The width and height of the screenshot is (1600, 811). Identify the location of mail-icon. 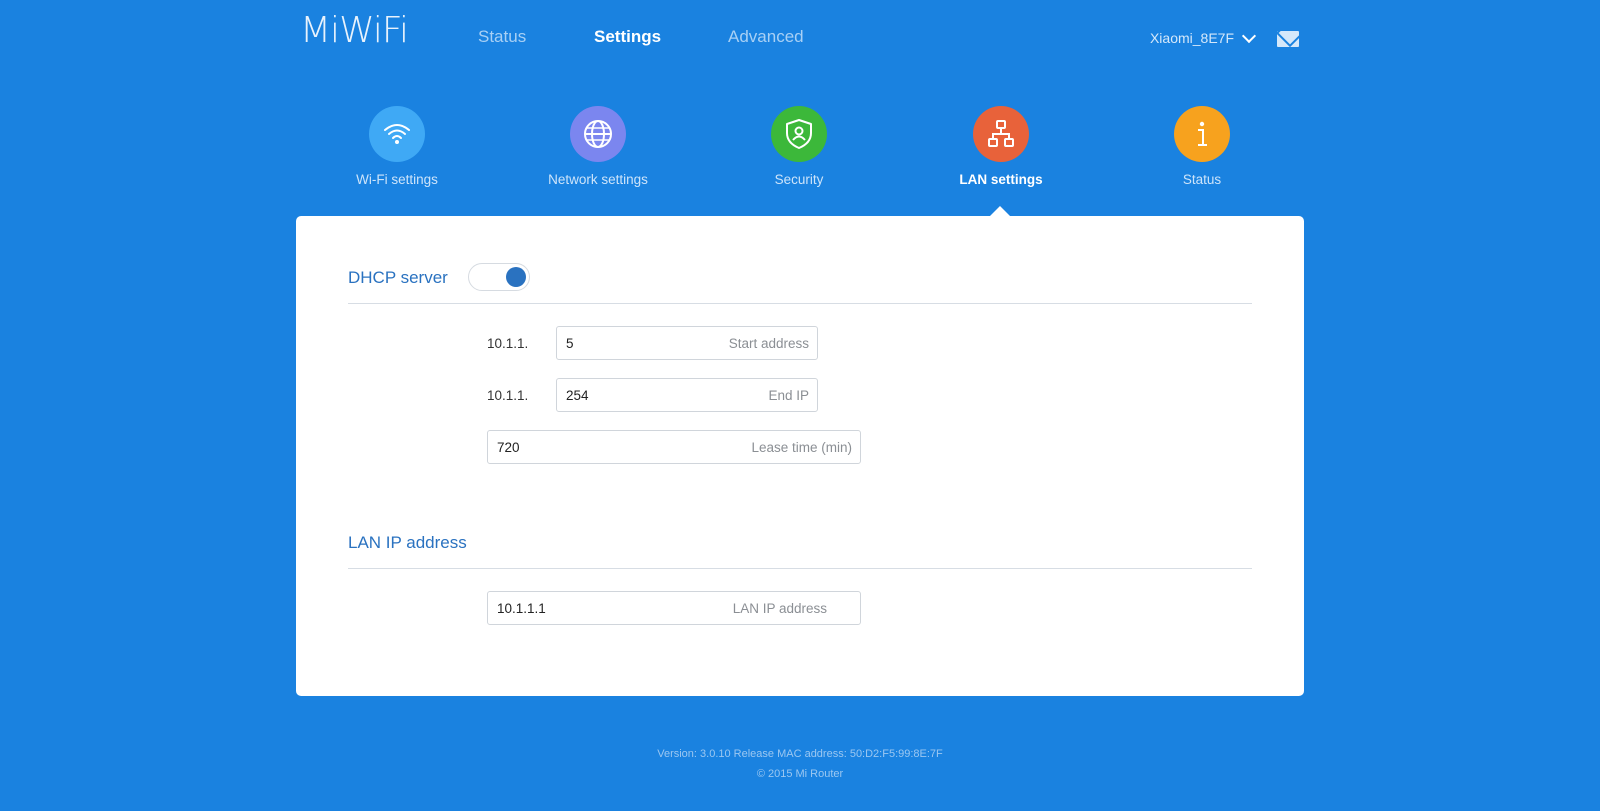
(1288, 39).